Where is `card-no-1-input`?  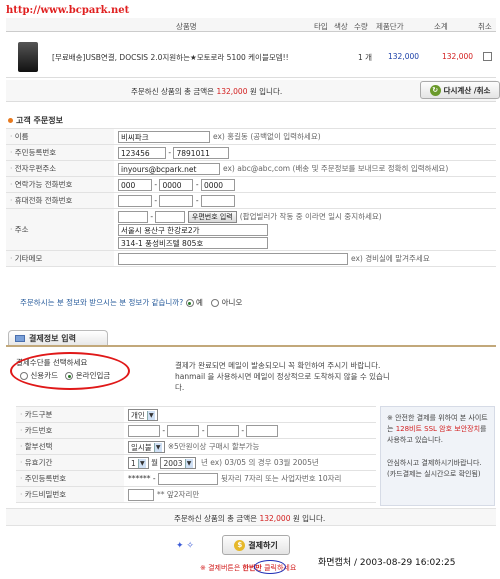
card-no-1-input is located at coordinates (144, 430).